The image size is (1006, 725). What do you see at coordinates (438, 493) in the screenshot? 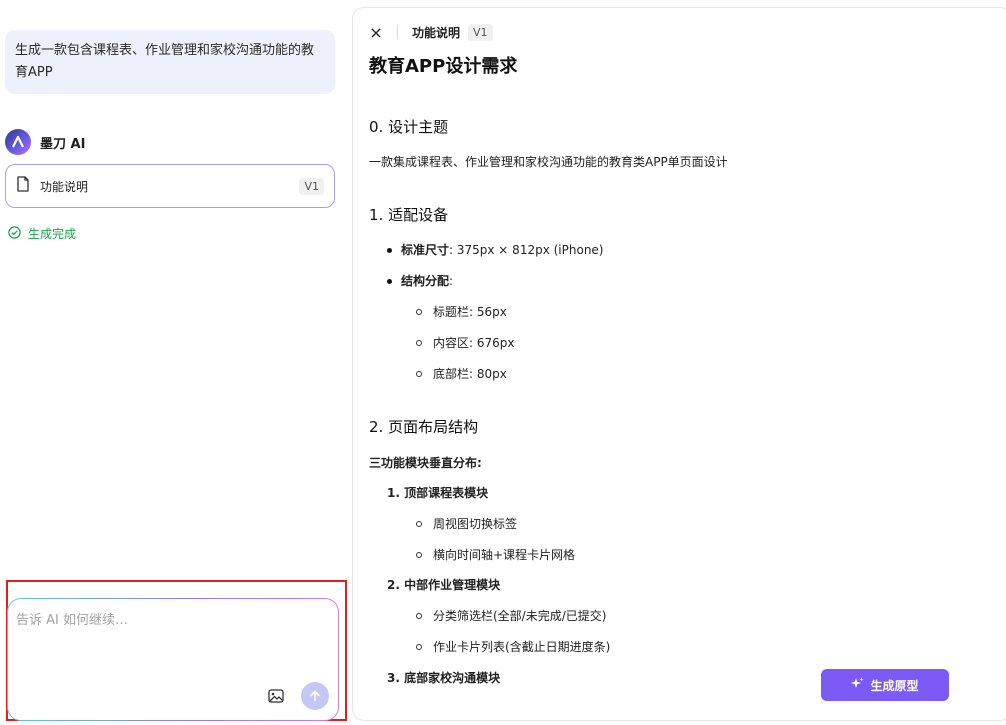
I see `ordered-item: 1. 顶部课程表模块` at bounding box center [438, 493].